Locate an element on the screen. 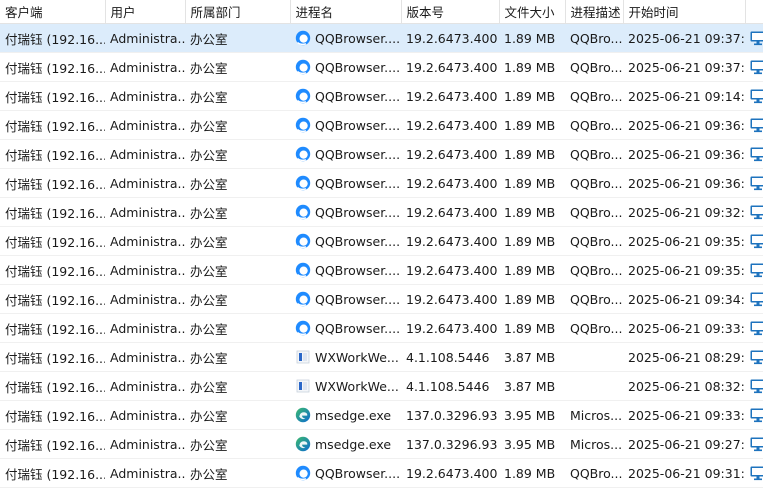  cell-process-name: msedge.exe is located at coordinates (345, 444).